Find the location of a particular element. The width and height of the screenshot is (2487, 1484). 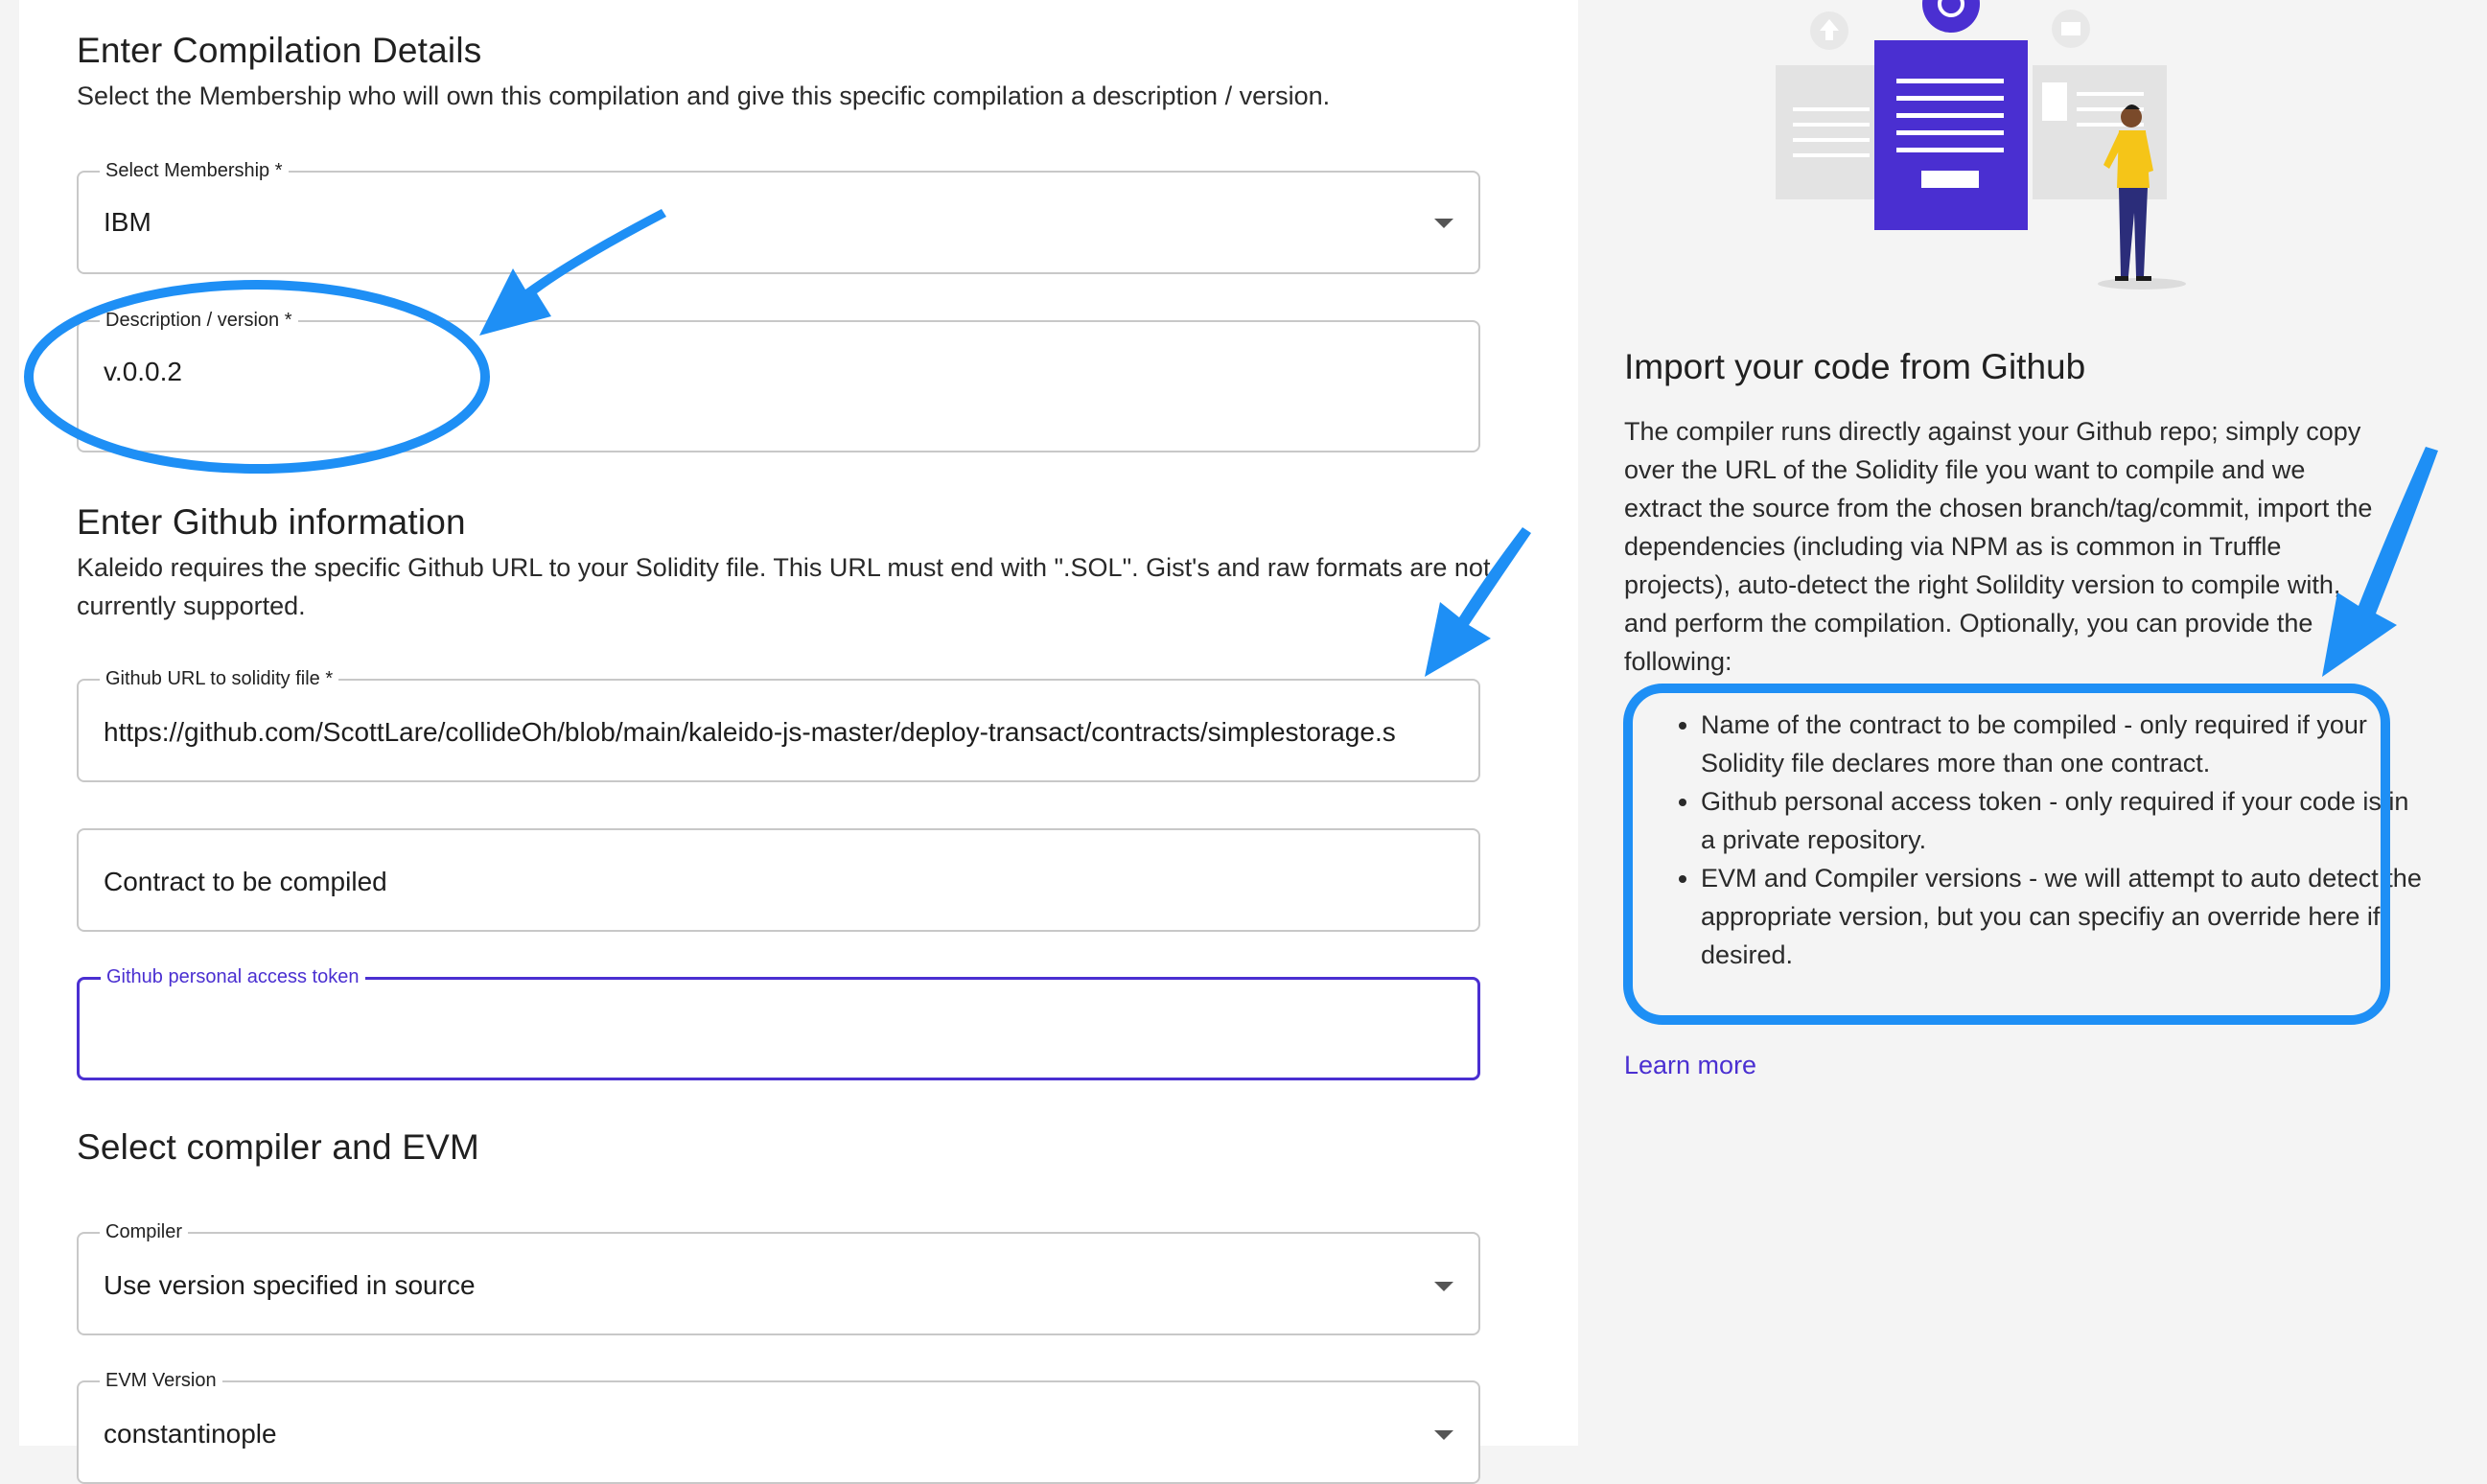

github-token-label: Github personal access token is located at coordinates (233, 976).